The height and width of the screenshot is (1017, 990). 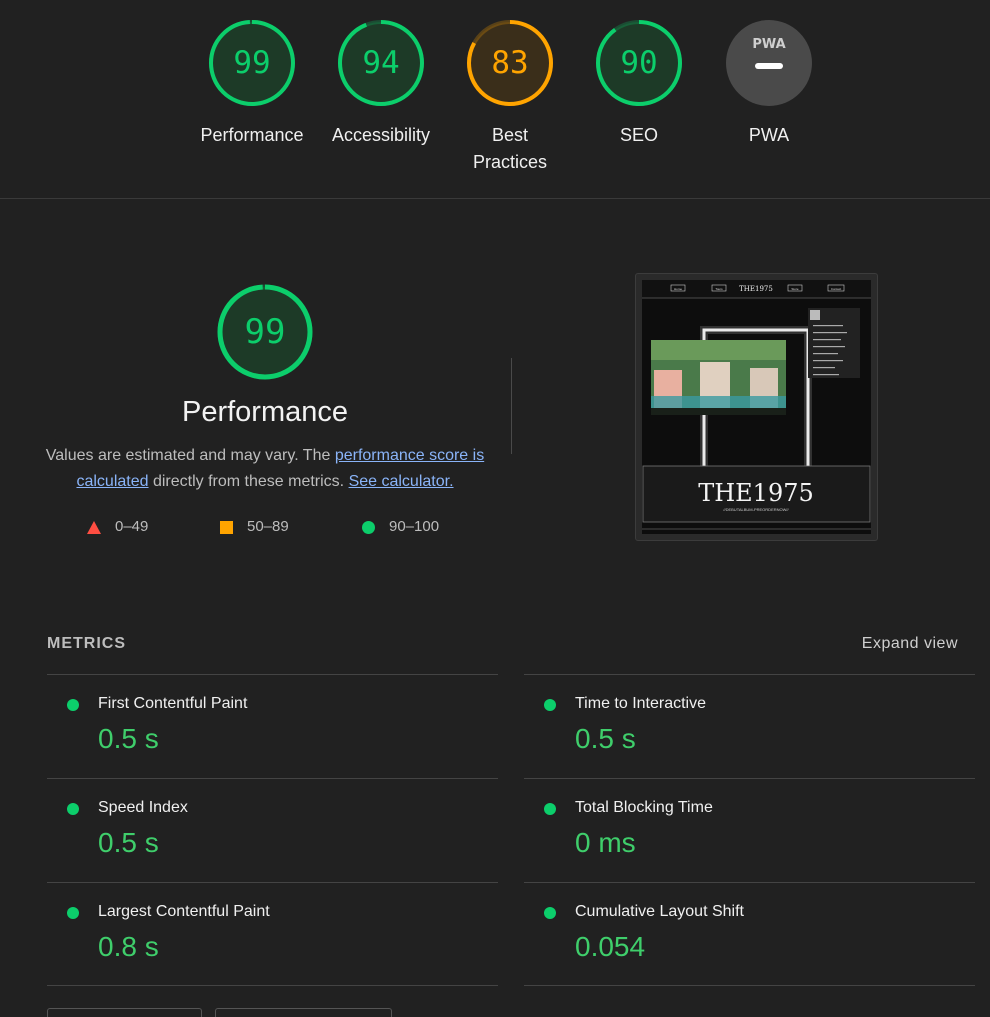 What do you see at coordinates (795, 289) in the screenshot?
I see `nav-item-store: Store` at bounding box center [795, 289].